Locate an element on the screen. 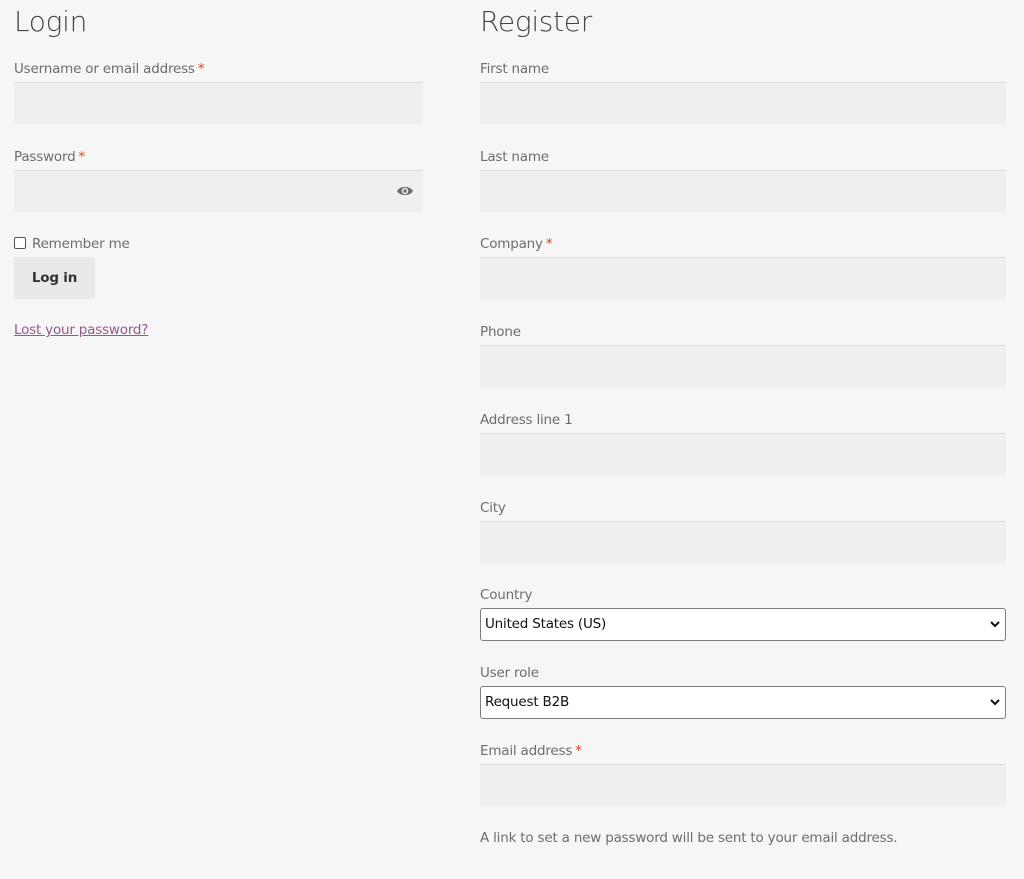  first-name-field-group: First name is located at coordinates (743, 92).